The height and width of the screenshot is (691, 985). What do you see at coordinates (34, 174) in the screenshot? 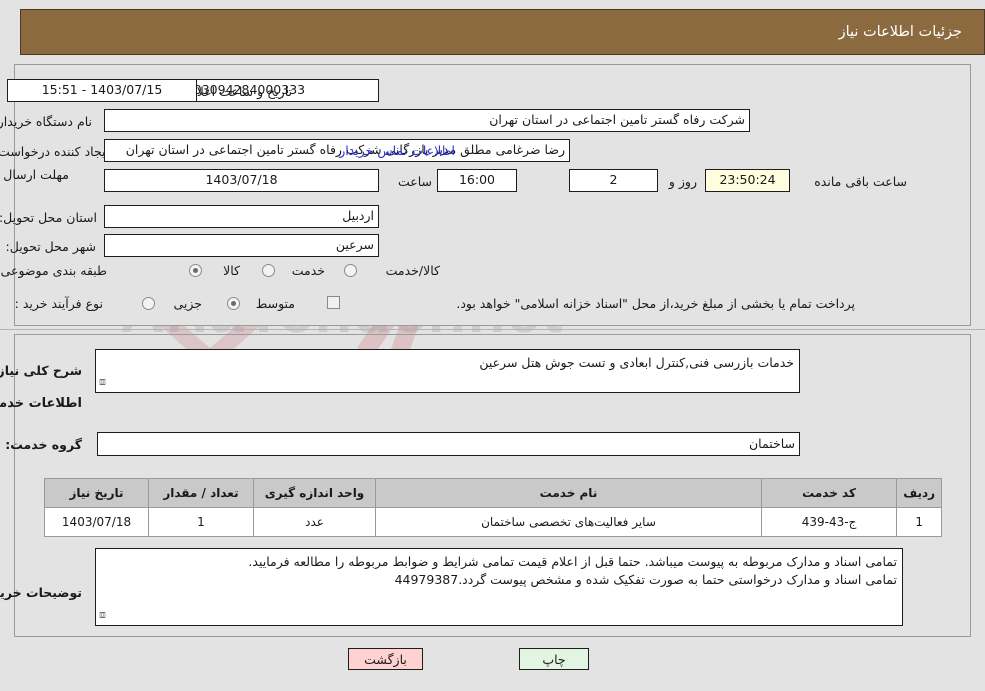
I see `deadline-label: مهلت ارسال پاسخ: تا تاریخ:` at bounding box center [34, 174].